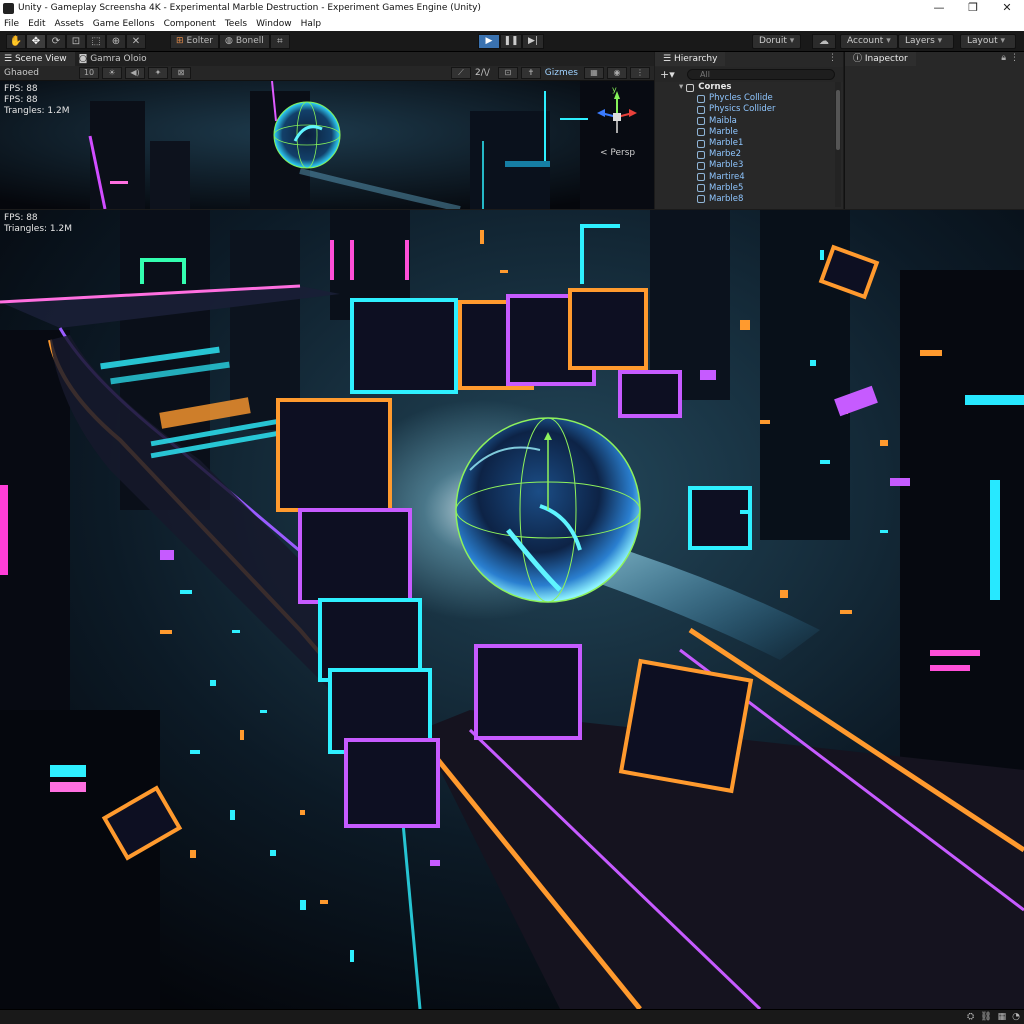 The height and width of the screenshot is (1024, 1024). I want to click on inspector-icon: ⓘ, so click(859, 59).